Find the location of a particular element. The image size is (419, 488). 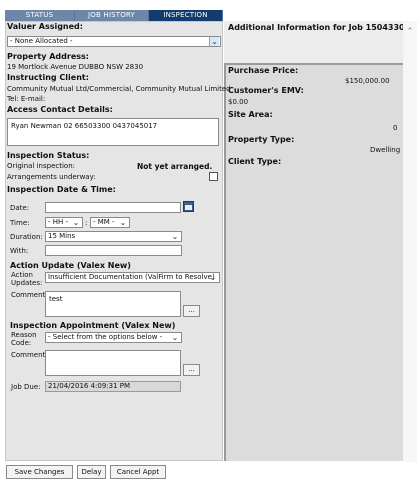

cancel-appointment-button: Cancel Appt is located at coordinates (138, 472).